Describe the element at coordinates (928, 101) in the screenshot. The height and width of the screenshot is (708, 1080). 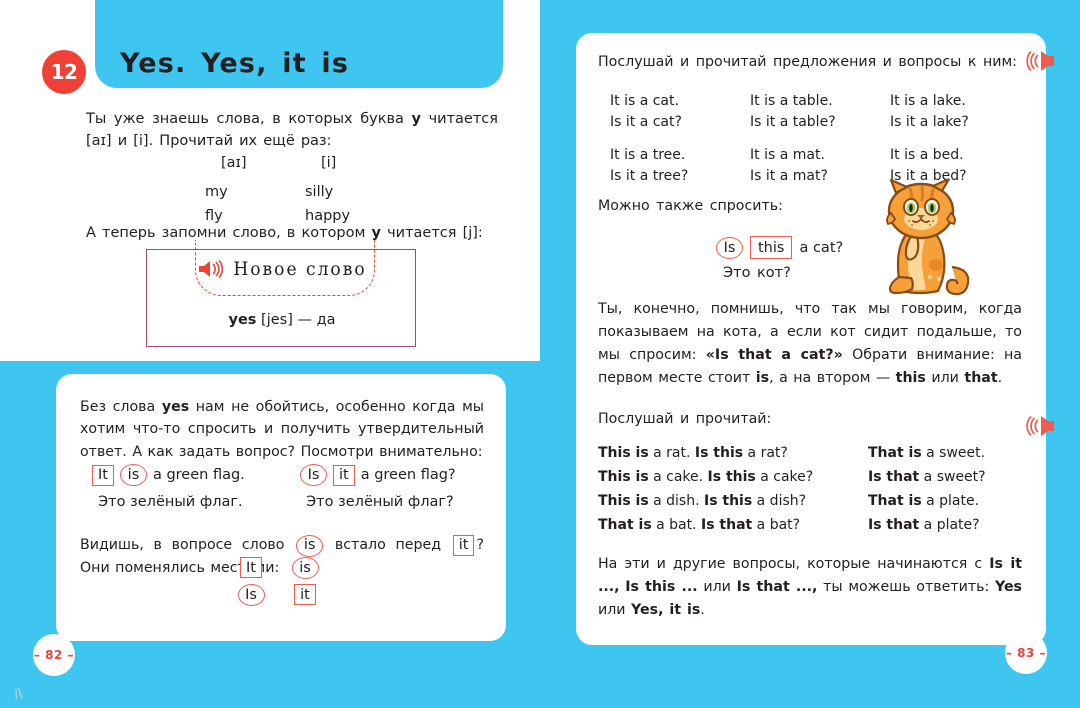
I see `sentence-statement: It is a lake.` at that location.